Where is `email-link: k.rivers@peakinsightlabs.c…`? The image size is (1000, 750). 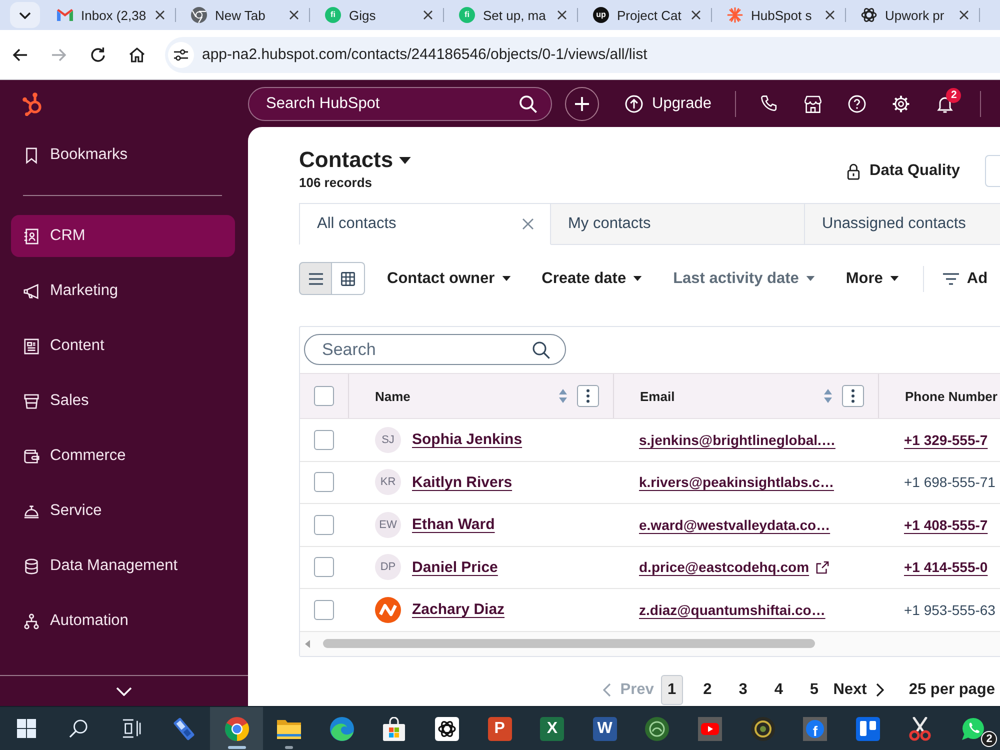 email-link: k.rivers@peakinsightlabs.c… is located at coordinates (736, 482).